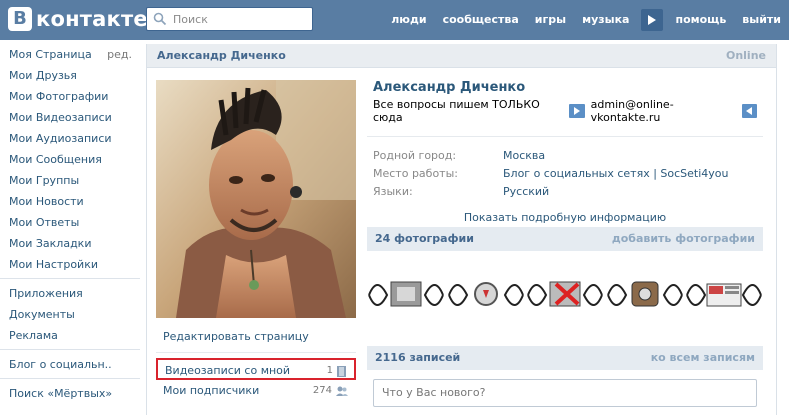 The height and width of the screenshot is (415, 789). I want to click on info-label: Место работы:, so click(415, 173).